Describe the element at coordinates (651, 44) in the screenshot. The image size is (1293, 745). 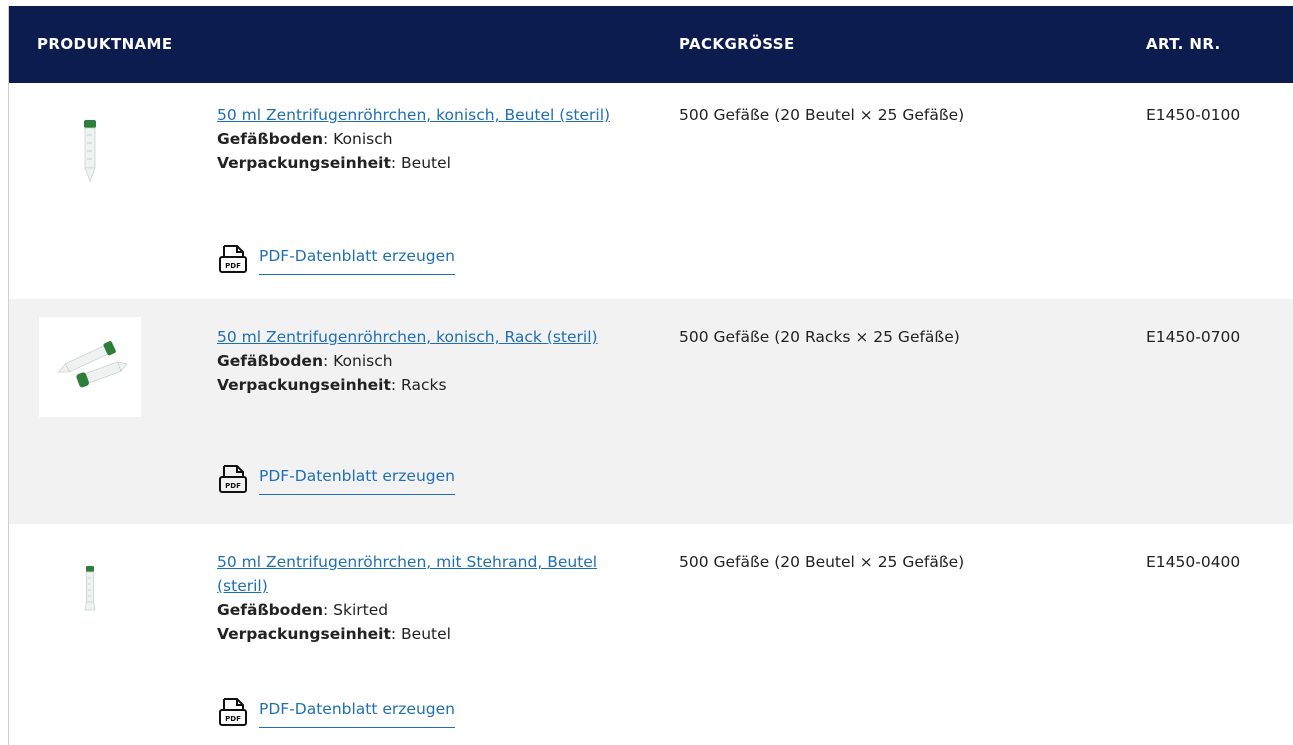
I see `table-header: PRODUKTNAME PACKGRÖSSE ART. NR.` at that location.